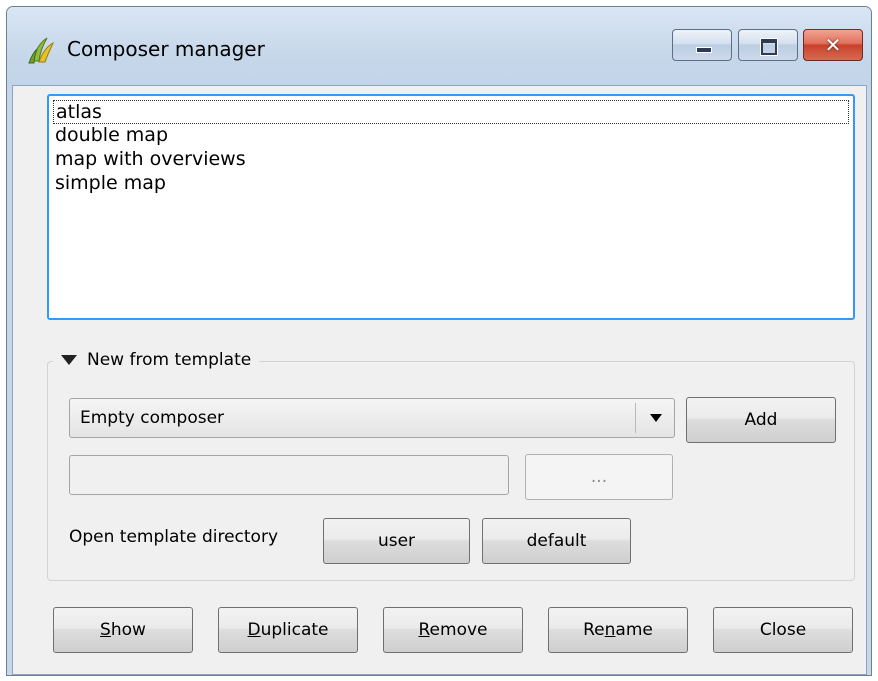 The image size is (878, 681). Describe the element at coordinates (254, 630) in the screenshot. I see `duplicate-label-key: D` at that location.